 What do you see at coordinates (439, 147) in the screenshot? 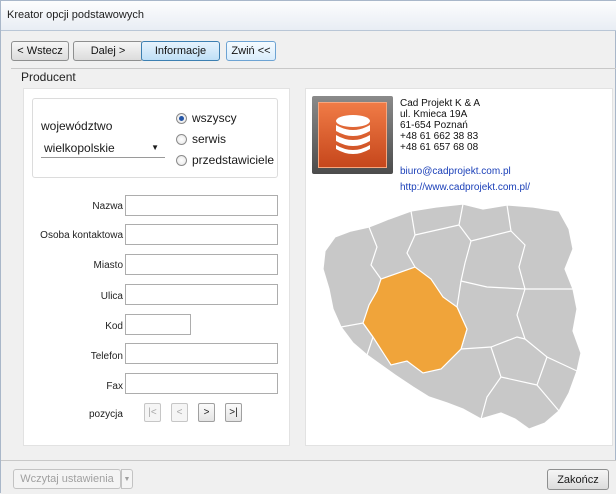
I see `company-phone-2: +48 61 657 68 08` at bounding box center [439, 147].